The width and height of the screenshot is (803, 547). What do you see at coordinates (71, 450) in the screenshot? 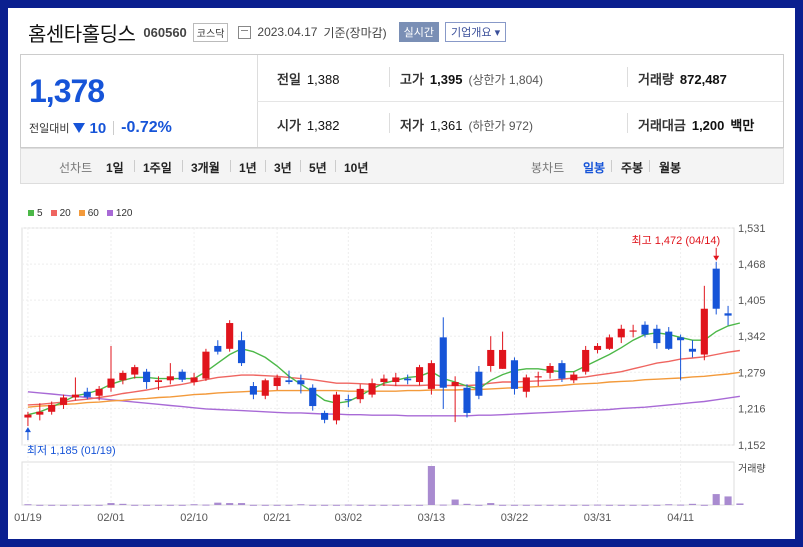
I see `min-annotation: 최저 1,185 (01/19)` at bounding box center [71, 450].